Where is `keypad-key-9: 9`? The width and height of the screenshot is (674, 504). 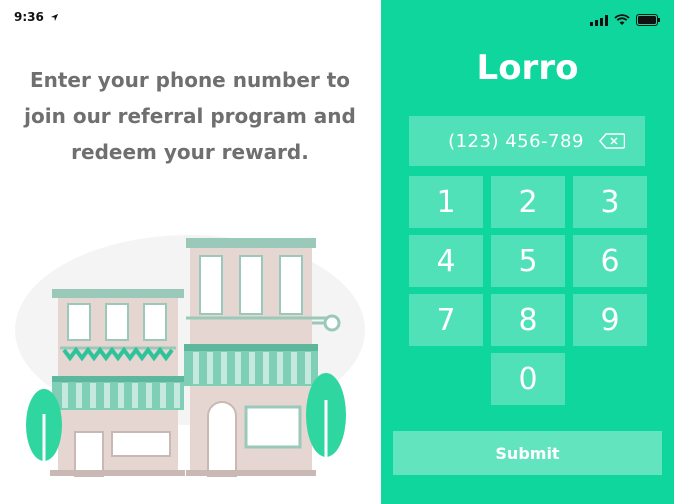 keypad-key-9: 9 is located at coordinates (610, 320).